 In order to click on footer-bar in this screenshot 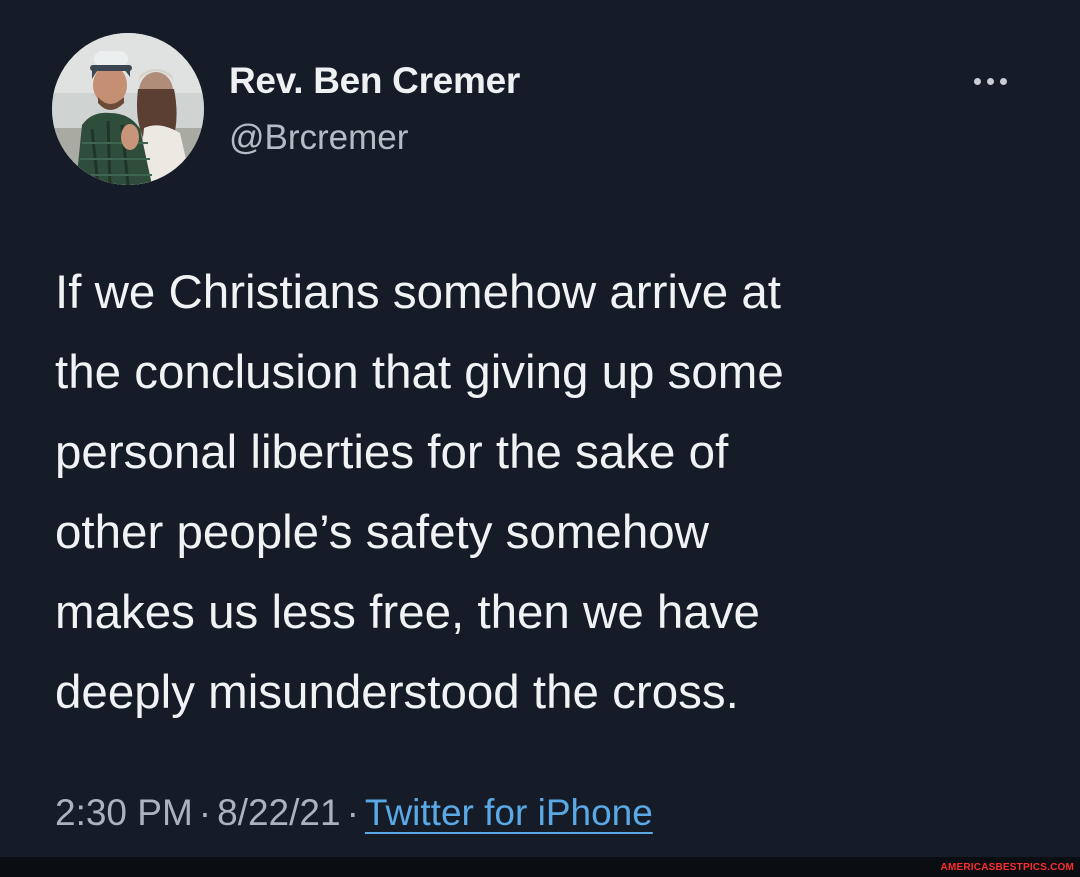, I will do `click(540, 867)`.